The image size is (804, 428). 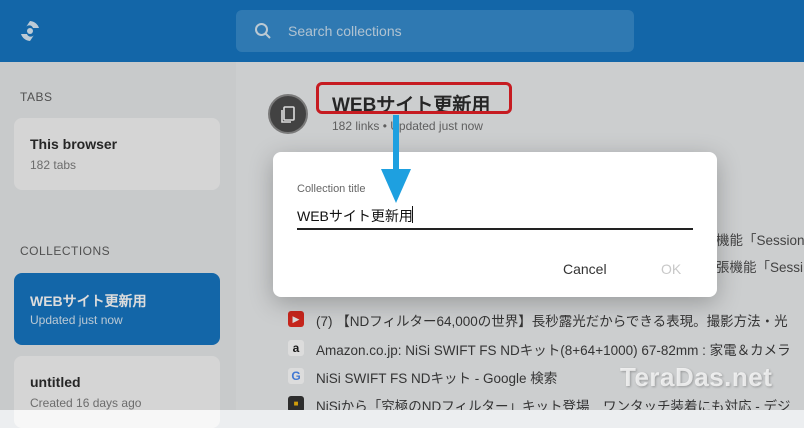 I want to click on collection-title-label: Collection title, so click(x=331, y=189).